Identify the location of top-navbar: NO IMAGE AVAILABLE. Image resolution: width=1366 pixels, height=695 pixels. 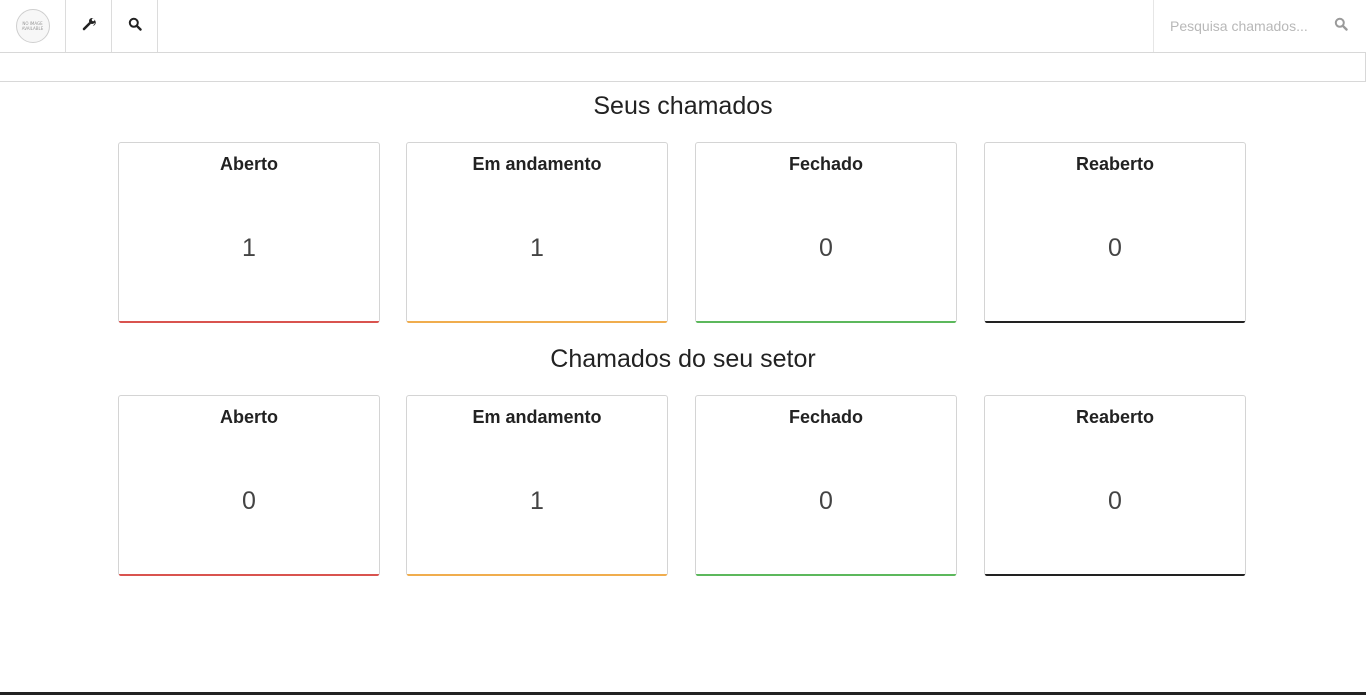
(683, 26).